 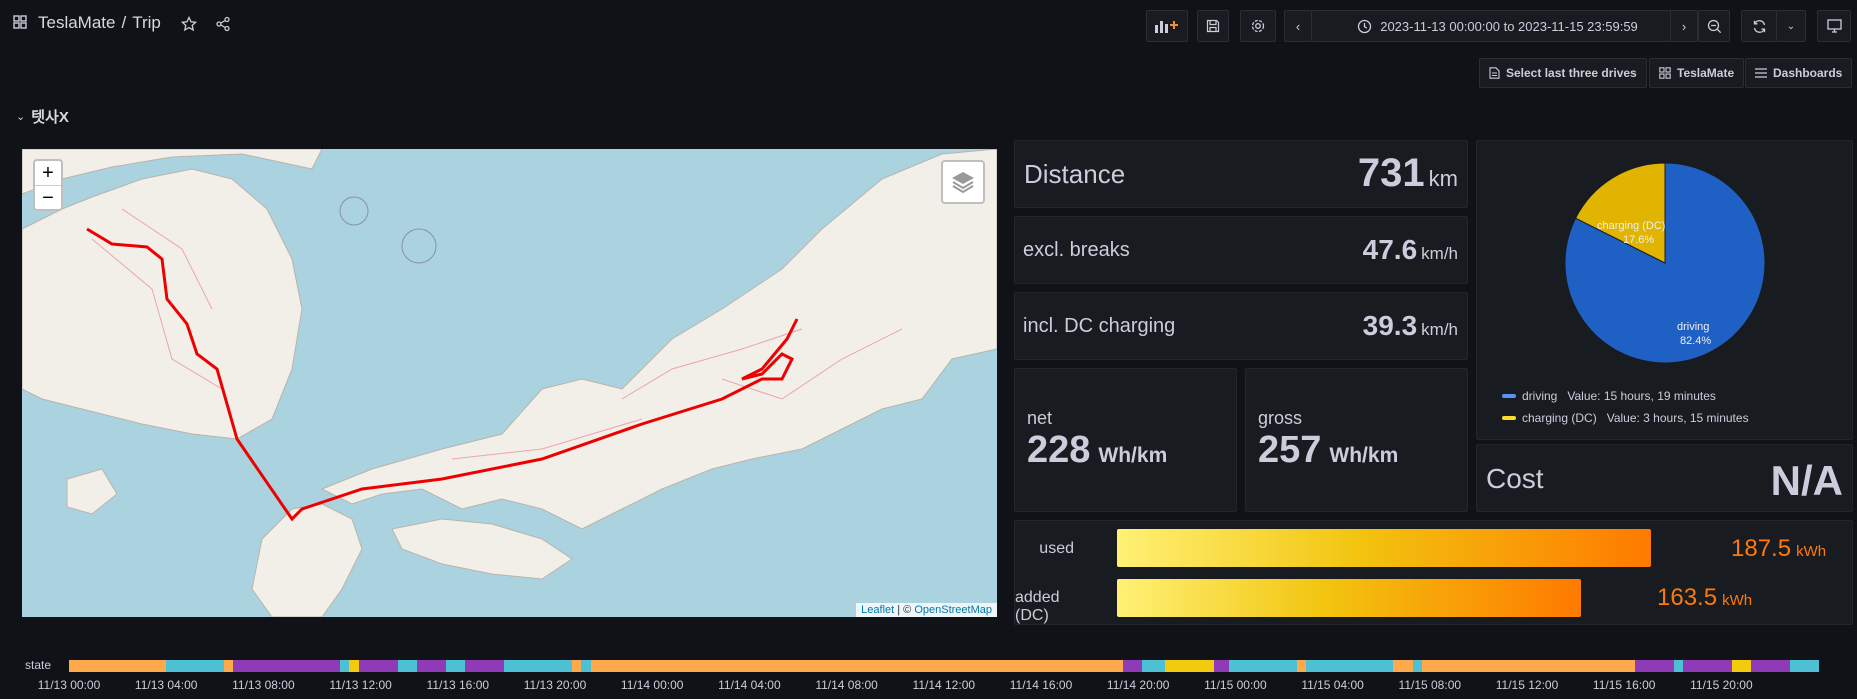 I want to click on map-attribution: Leaflet | © OpenStreetMap, so click(x=926, y=610).